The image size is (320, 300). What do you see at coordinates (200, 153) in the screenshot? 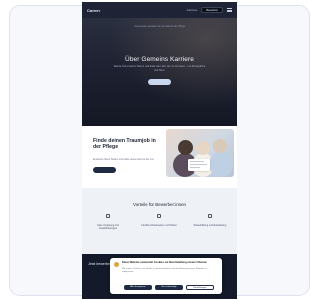
I see `team-photo` at bounding box center [200, 153].